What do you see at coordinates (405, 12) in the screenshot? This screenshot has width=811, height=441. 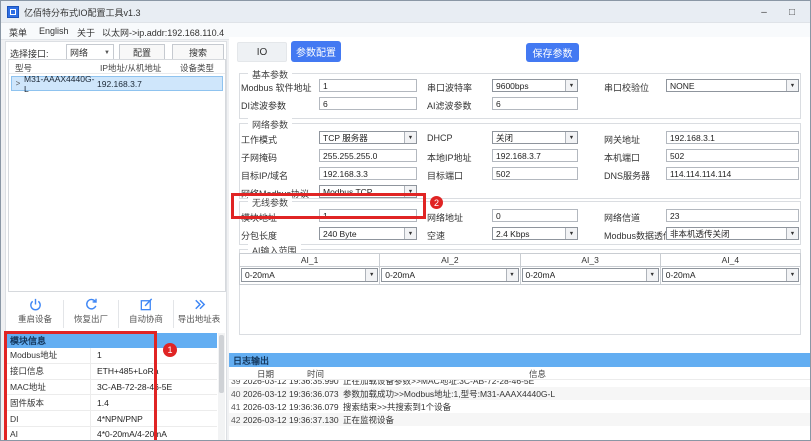 I see `title-bar: 亿佰特分布式IO配置工具v1.3 – □` at bounding box center [405, 12].